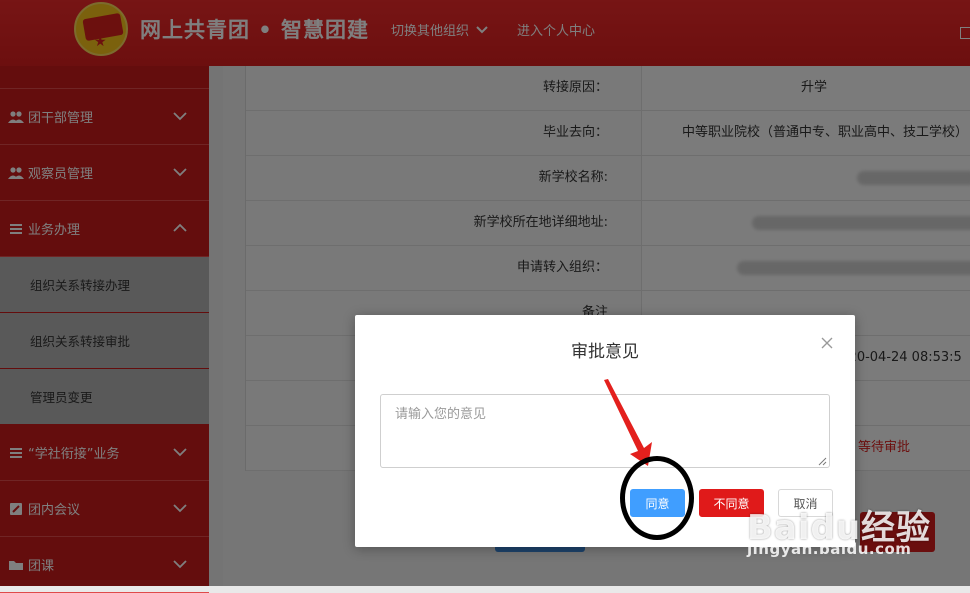  Describe the element at coordinates (827, 343) in the screenshot. I see `close-icon` at that location.